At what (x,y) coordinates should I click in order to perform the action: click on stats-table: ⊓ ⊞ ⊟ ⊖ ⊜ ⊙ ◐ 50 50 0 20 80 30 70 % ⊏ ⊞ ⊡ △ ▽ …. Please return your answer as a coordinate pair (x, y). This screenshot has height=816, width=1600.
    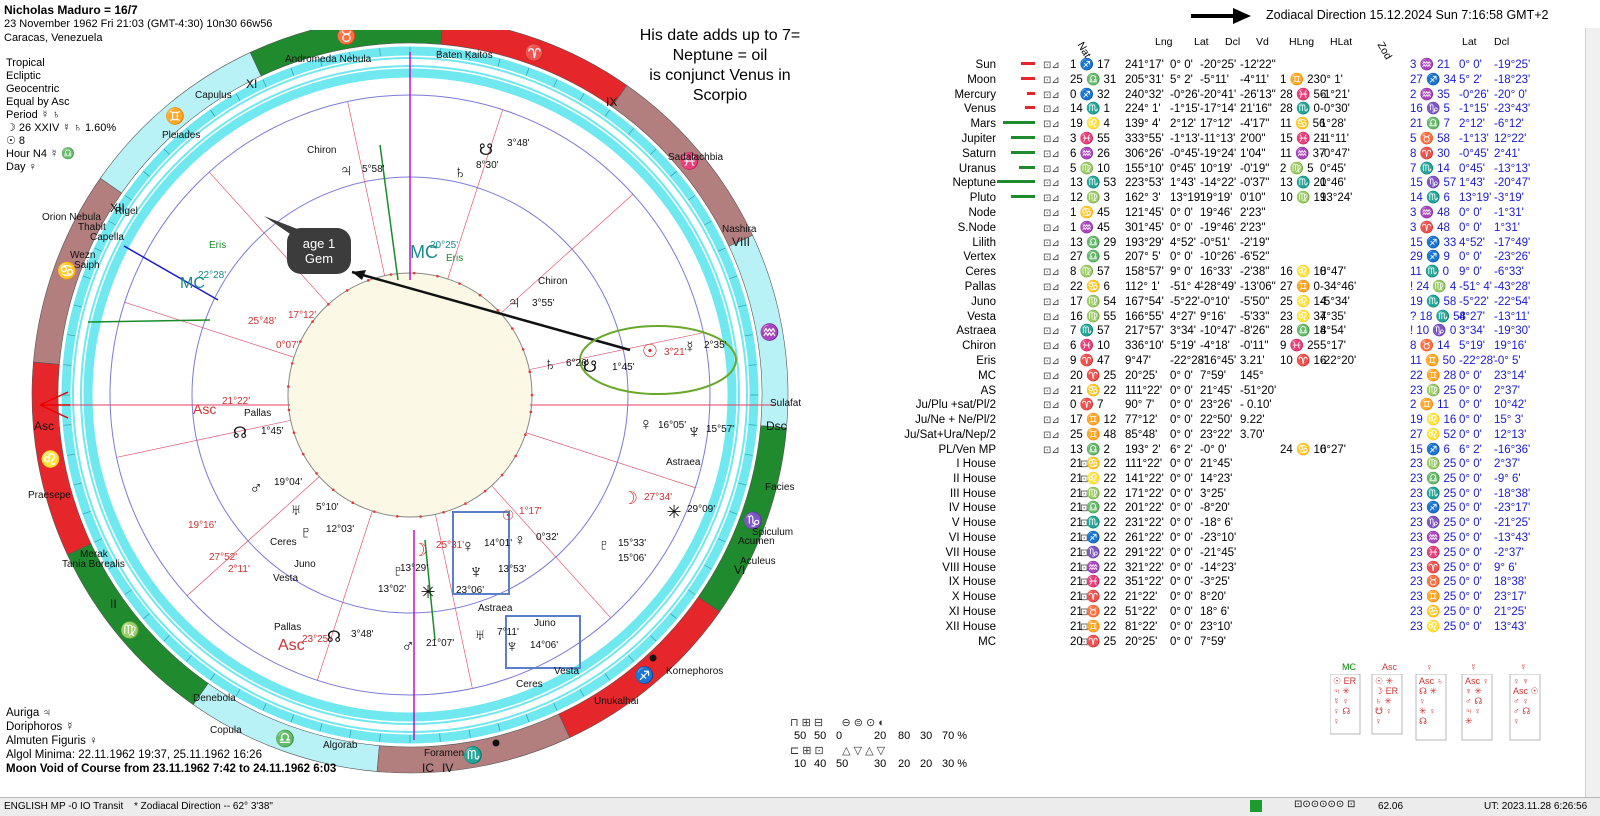
    Looking at the image, I should click on (878, 744).